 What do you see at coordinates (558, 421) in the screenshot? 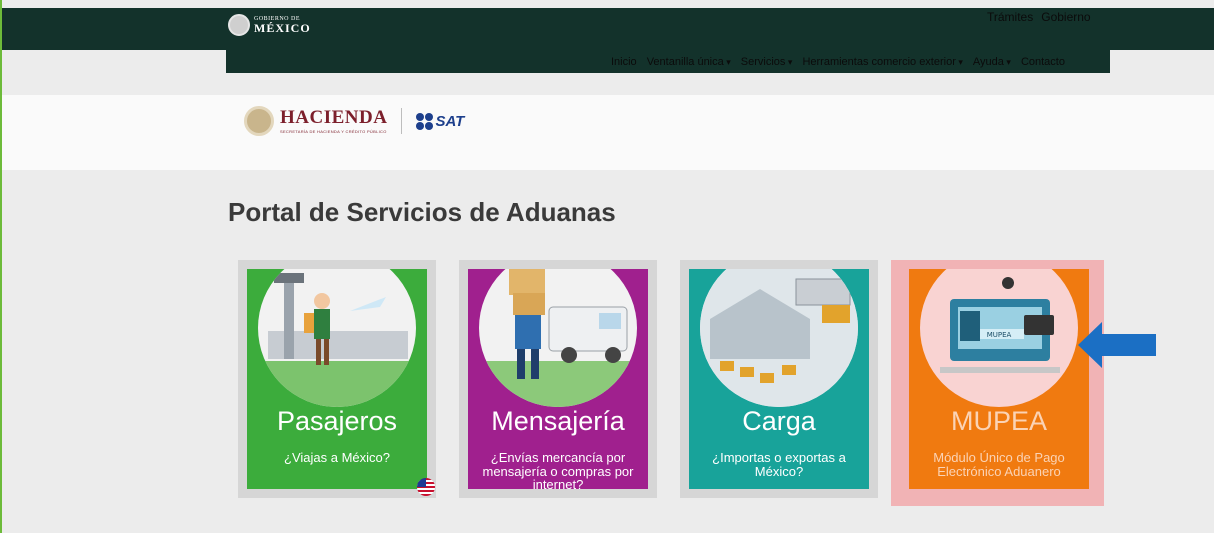
I see `card-title-mensajeria: Mensajería` at bounding box center [558, 421].